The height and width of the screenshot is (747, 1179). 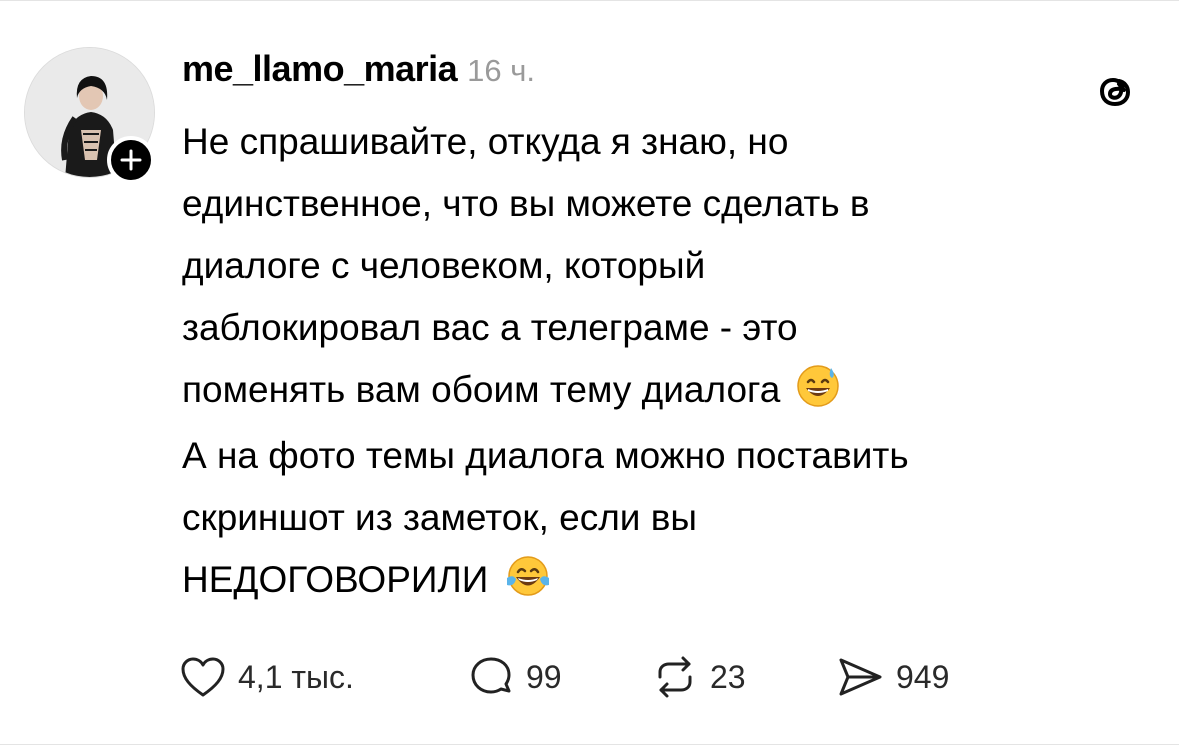 I want to click on follow-button, so click(x=131, y=160).